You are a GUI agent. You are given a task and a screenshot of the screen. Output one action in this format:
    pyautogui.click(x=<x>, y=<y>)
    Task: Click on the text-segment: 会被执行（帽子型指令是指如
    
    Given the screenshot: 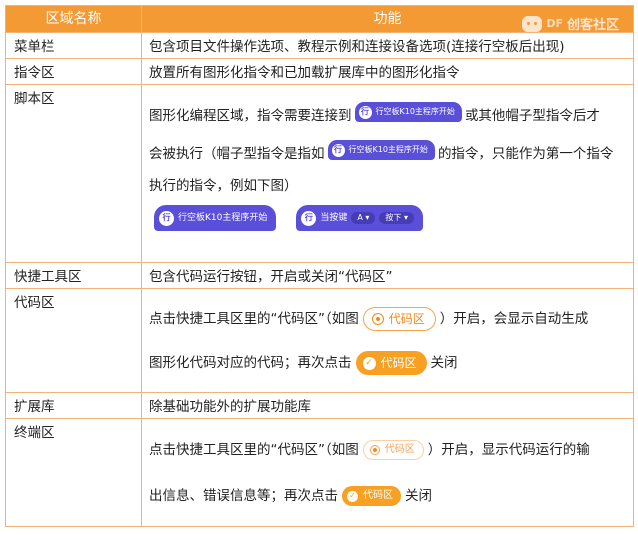 What is the action you would take?
    pyautogui.click(x=237, y=154)
    